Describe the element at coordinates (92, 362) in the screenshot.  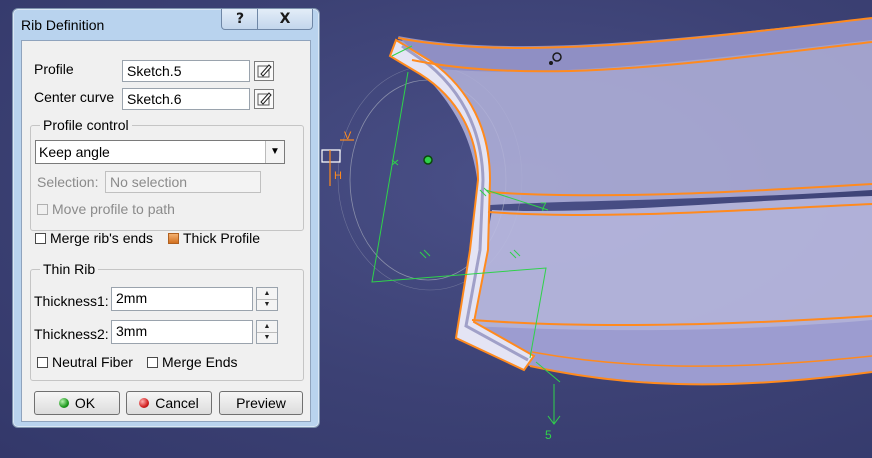
I see `neutral-fiber-label: Neutral Fiber` at that location.